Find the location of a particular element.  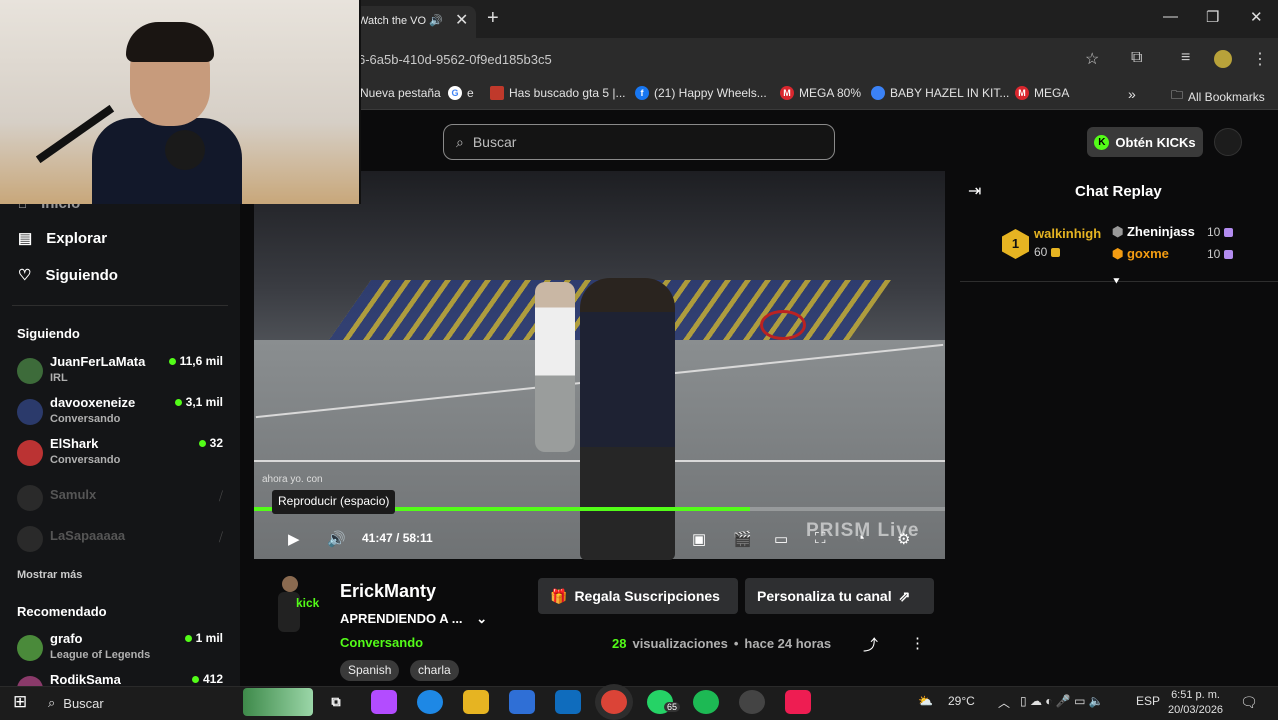

widgets-icon is located at coordinates (278, 702).